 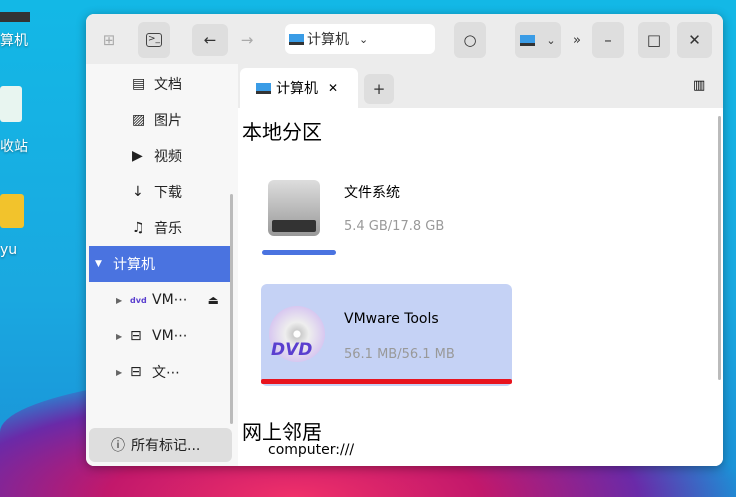 What do you see at coordinates (166, 373) in the screenshot?
I see `label: 文⋯` at bounding box center [166, 373].